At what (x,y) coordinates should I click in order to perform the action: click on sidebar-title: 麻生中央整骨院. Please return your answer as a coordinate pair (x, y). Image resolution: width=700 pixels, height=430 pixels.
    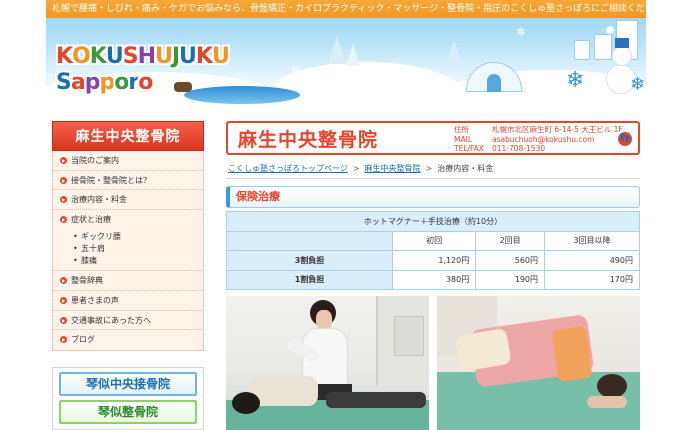
    Looking at the image, I should click on (128, 136).